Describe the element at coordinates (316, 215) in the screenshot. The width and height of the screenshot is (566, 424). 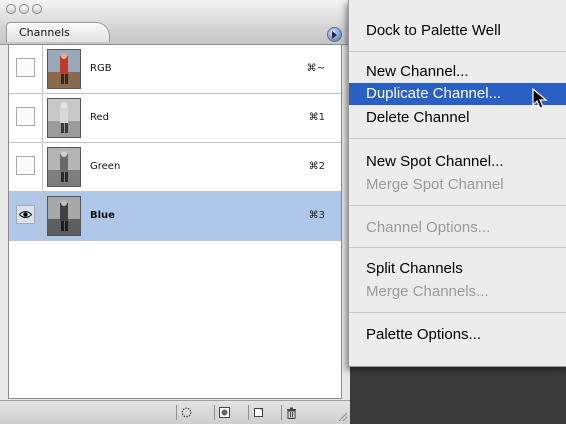
I see `channel-shortcut: ⌘3` at that location.